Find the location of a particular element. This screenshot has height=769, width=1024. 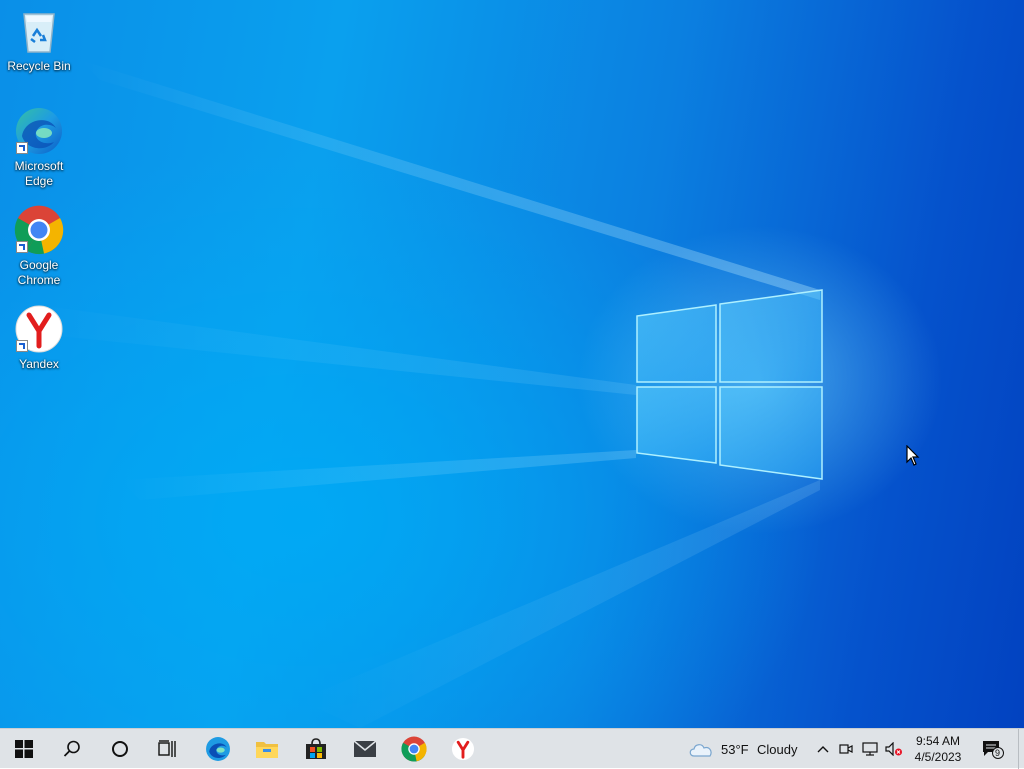

mail-icon is located at coordinates (365, 748).